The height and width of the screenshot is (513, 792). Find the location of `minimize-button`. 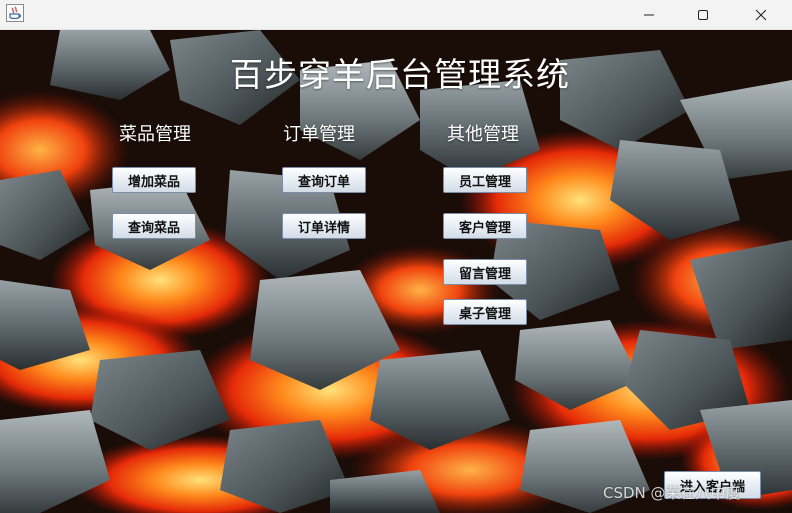

minimize-button is located at coordinates (649, 14).